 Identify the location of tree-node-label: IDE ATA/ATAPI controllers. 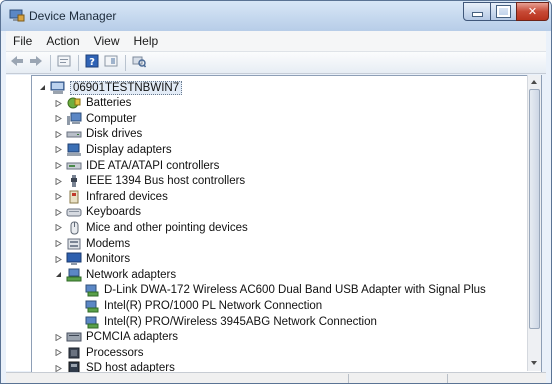
(153, 165).